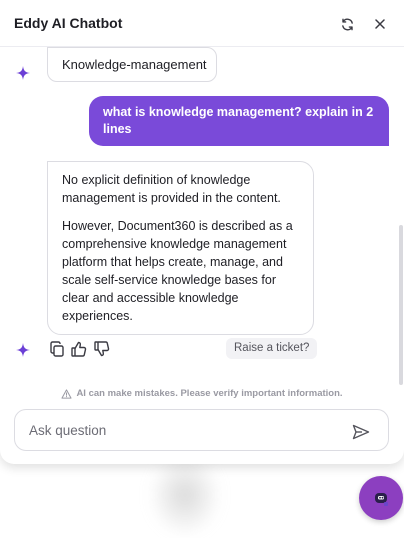 The height and width of the screenshot is (538, 404). What do you see at coordinates (202, 23) in the screenshot?
I see `chat-header: Eddy AI Chatbot` at bounding box center [202, 23].